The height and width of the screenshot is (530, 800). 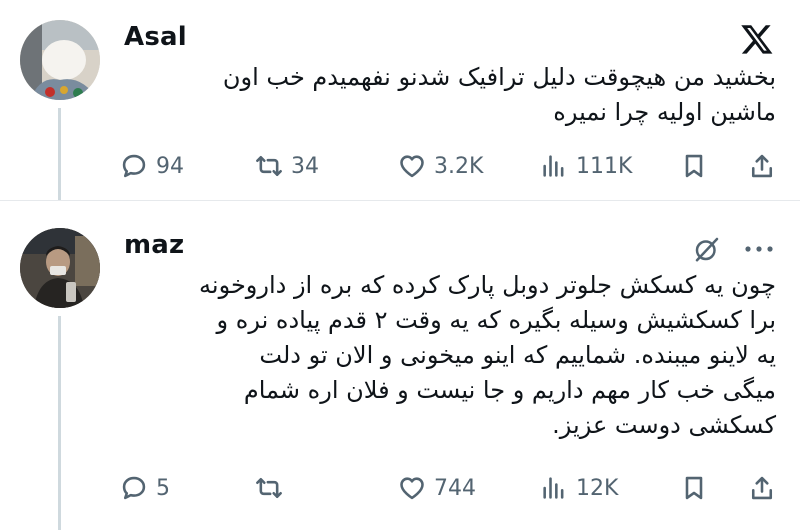 I want to click on retweet-button, so click(x=273, y=488).